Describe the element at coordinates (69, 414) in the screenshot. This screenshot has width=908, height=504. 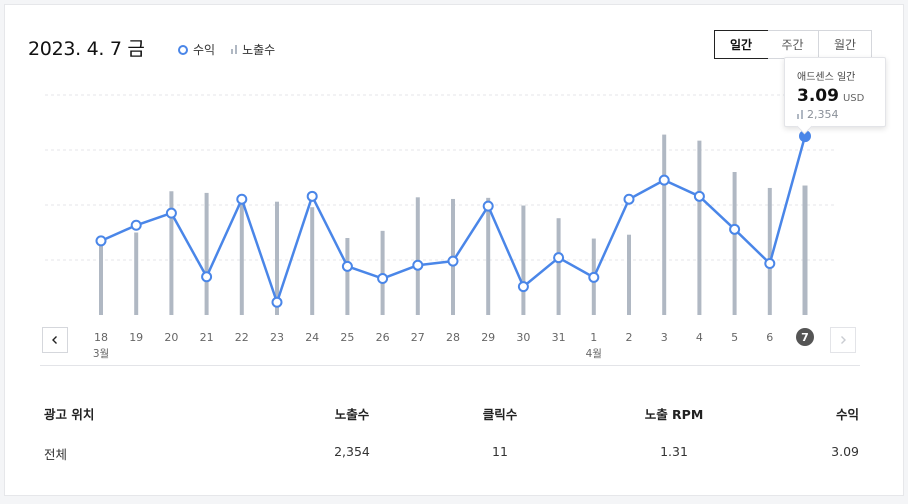
I see `header-ad-position: 광고 위치` at that location.